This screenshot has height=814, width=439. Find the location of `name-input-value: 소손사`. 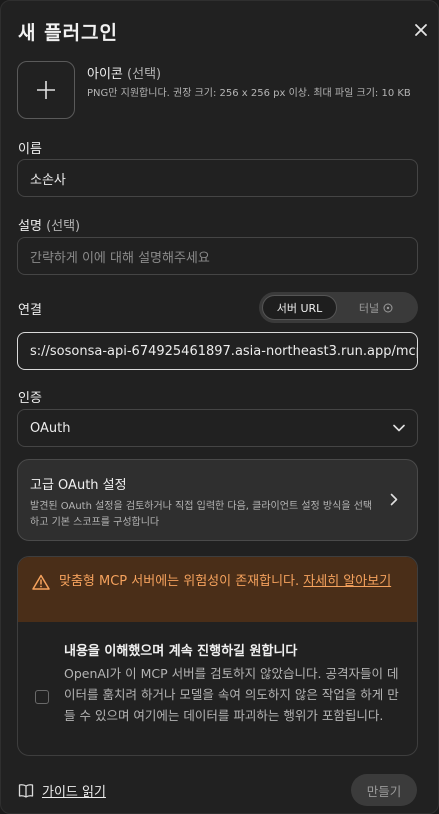

name-input-value: 소손사 is located at coordinates (48, 180).